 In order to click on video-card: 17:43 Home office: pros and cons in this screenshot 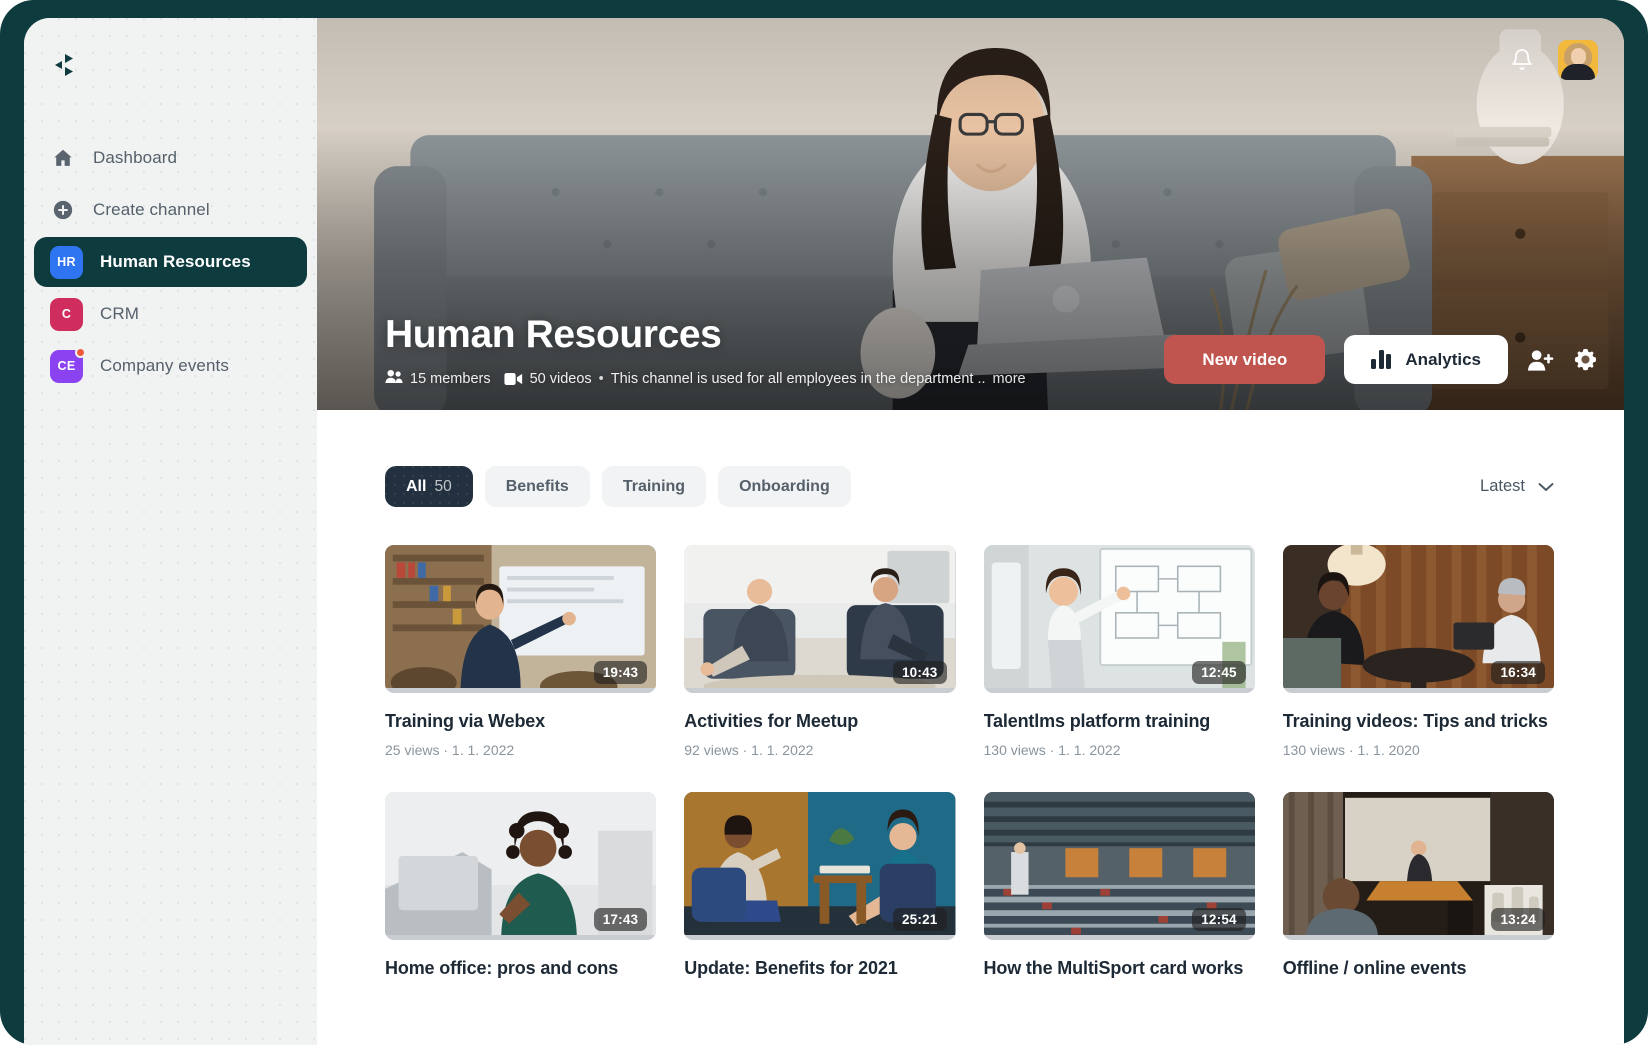, I will do `click(521, 885)`.